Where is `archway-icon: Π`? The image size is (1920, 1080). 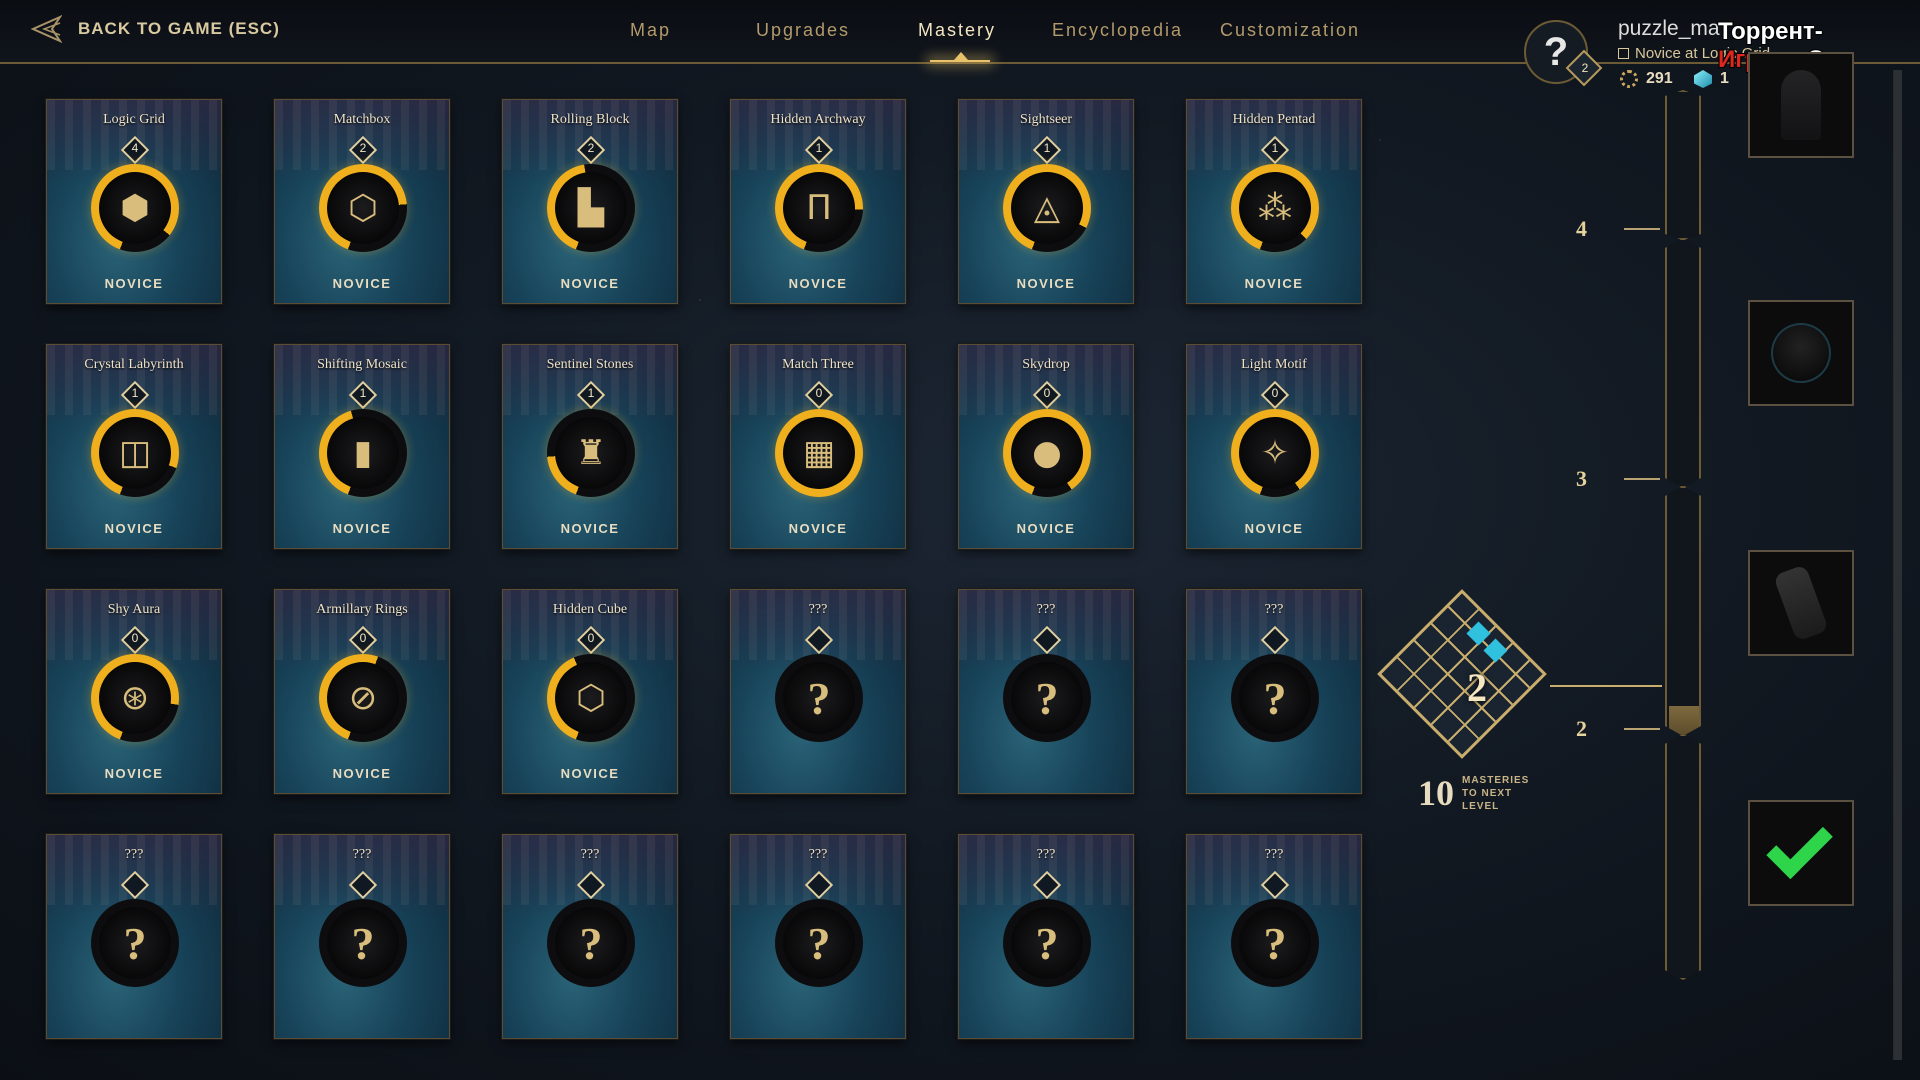
archway-icon: Π is located at coordinates (819, 208).